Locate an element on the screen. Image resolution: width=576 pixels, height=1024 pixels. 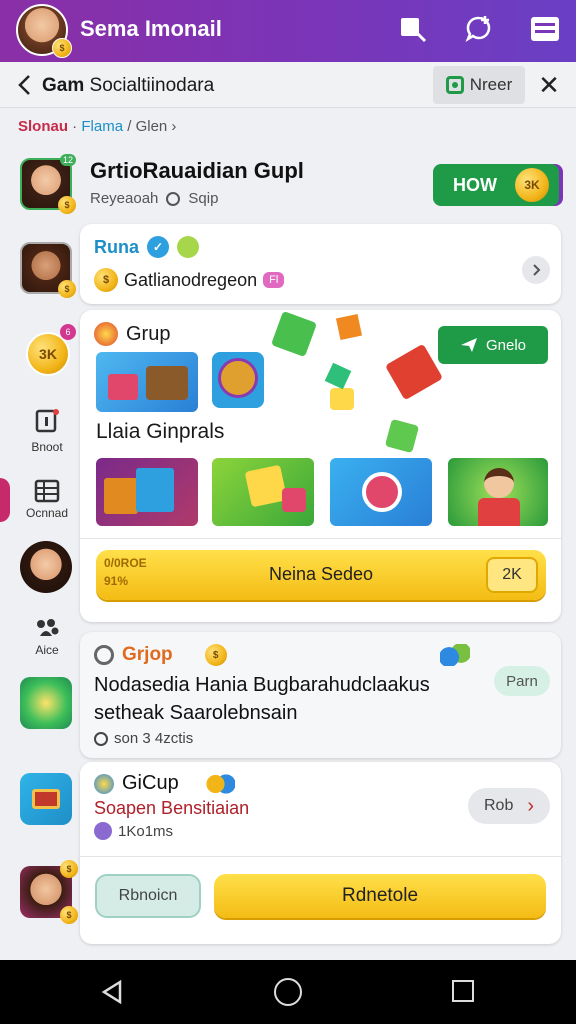
nav-title-rest: Socialtiinodara is located at coordinates (149, 85).